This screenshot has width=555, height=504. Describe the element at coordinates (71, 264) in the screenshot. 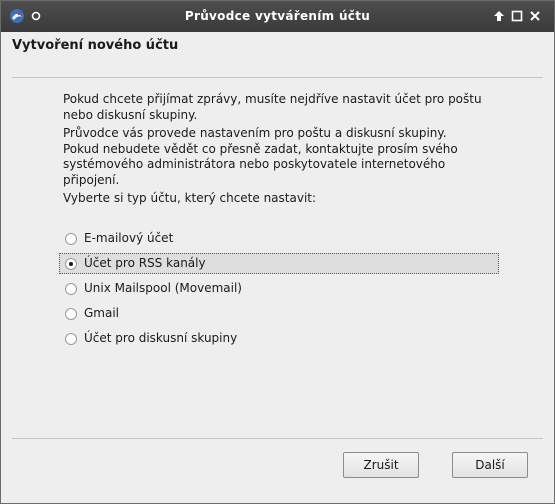

I see `radio-button-selected` at that location.